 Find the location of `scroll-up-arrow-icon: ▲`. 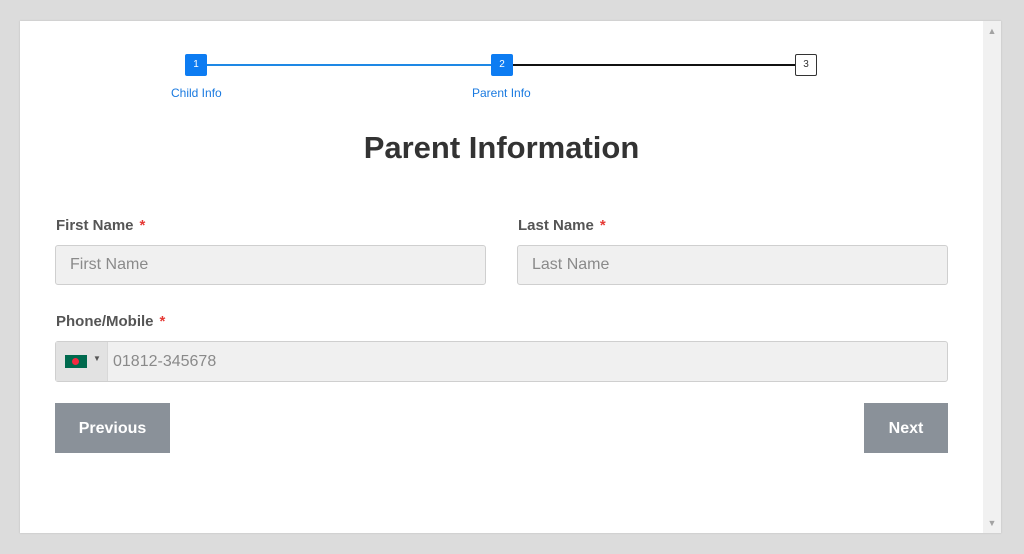

scroll-up-arrow-icon: ▲ is located at coordinates (992, 31).